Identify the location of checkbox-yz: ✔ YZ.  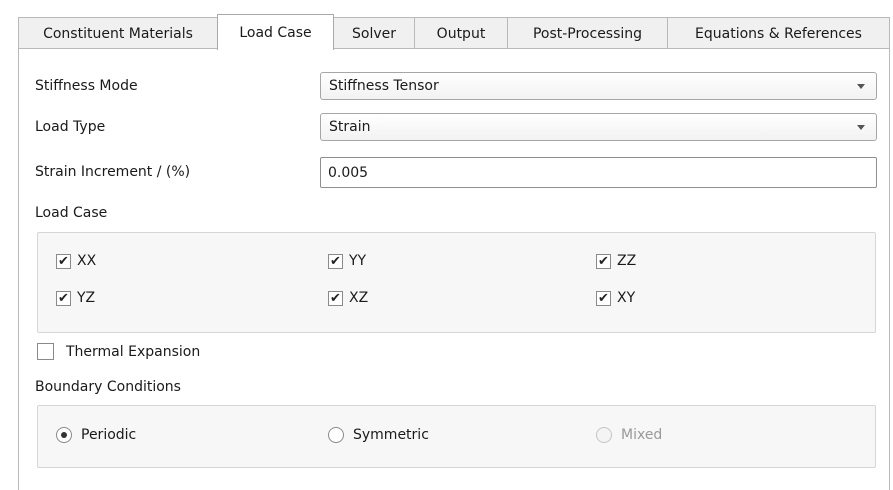
(75, 298).